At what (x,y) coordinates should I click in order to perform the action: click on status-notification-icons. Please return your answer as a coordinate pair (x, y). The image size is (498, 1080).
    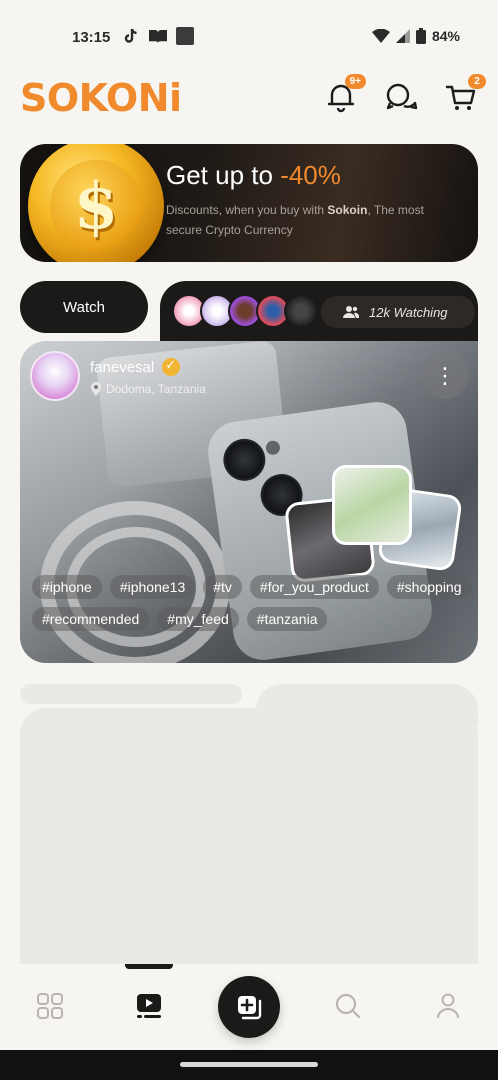
    Looking at the image, I should click on (158, 36).